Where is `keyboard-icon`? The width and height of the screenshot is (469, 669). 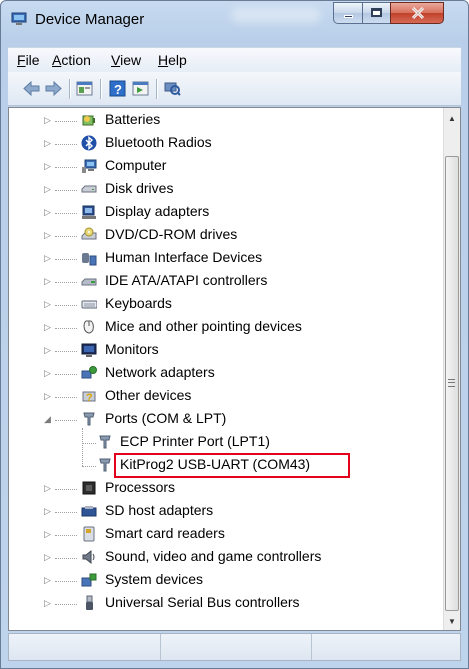
keyboard-icon is located at coordinates (89, 304).